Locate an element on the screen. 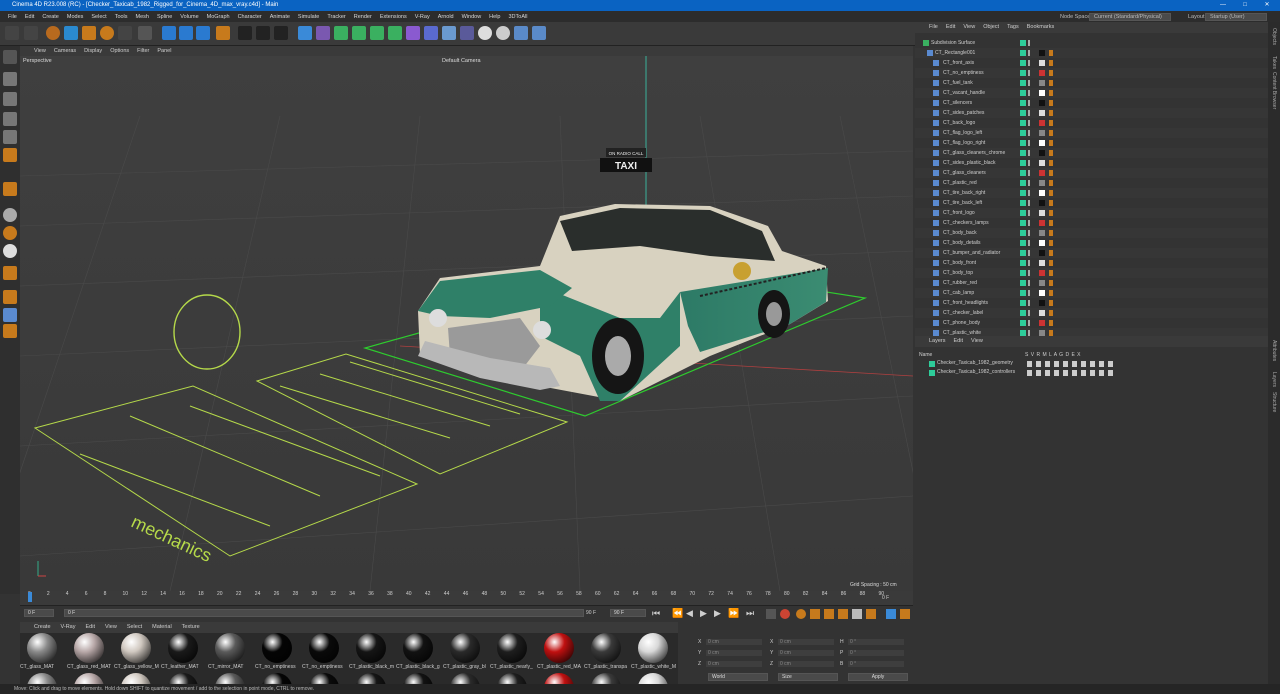 This screenshot has width=1280, height=694. move-icon is located at coordinates (71, 33).